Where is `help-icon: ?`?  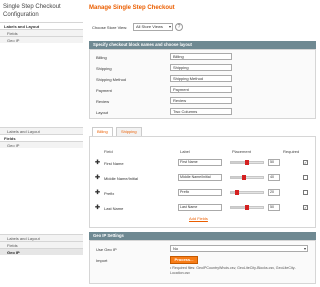 help-icon: ? is located at coordinates (179, 27).